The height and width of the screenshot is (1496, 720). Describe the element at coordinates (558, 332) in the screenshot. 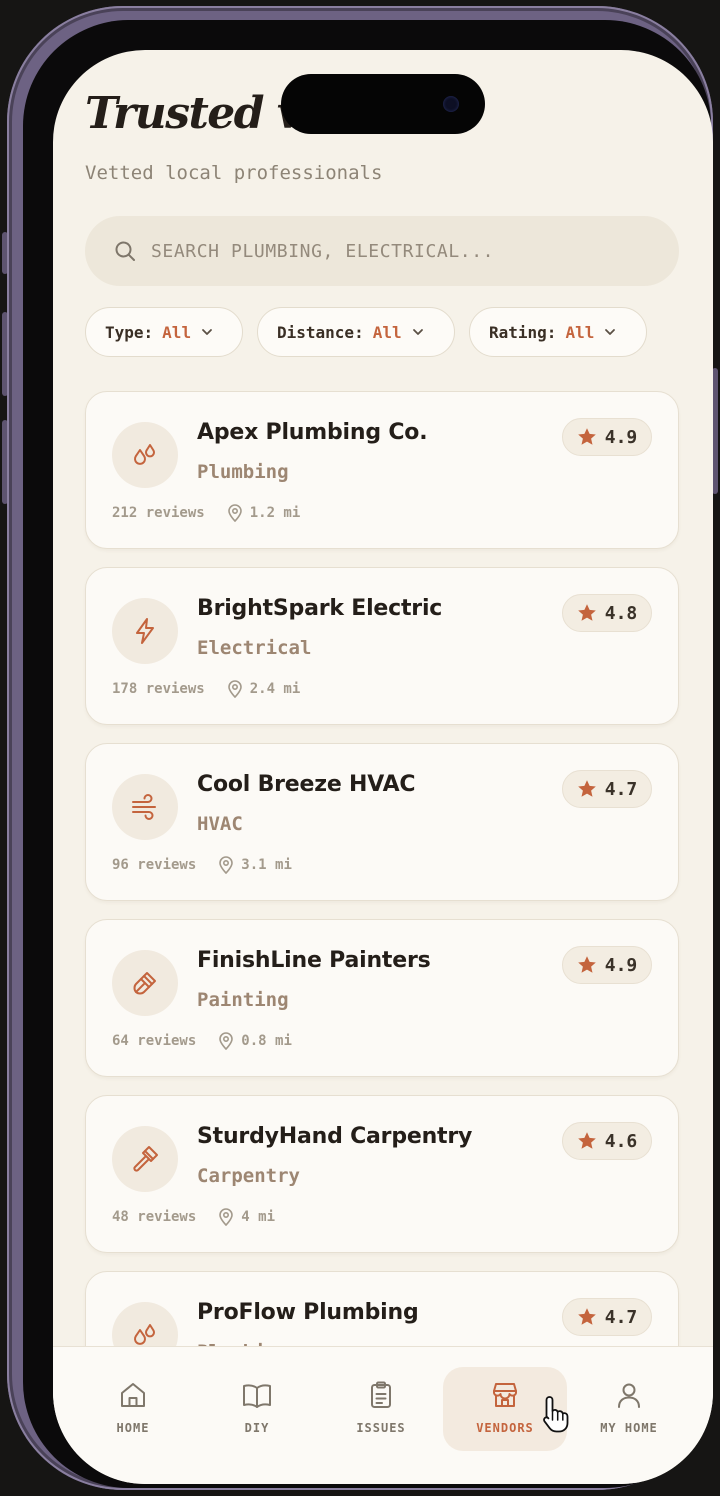

I see `filter-rating: Rating: All` at that location.